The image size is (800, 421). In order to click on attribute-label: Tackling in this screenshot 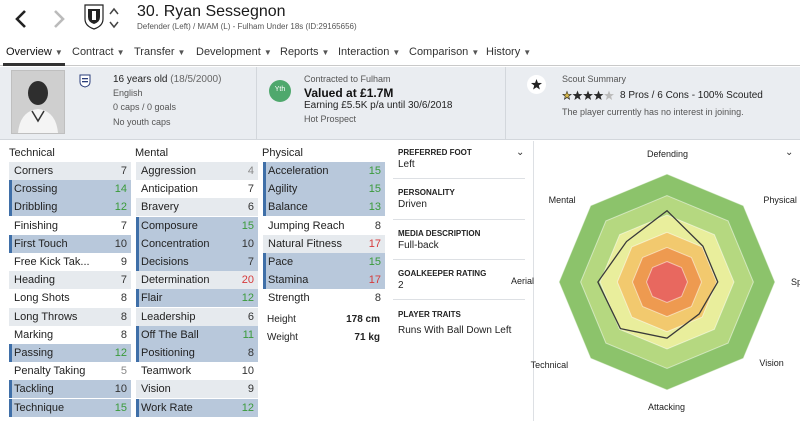, I will do `click(34, 389)`.